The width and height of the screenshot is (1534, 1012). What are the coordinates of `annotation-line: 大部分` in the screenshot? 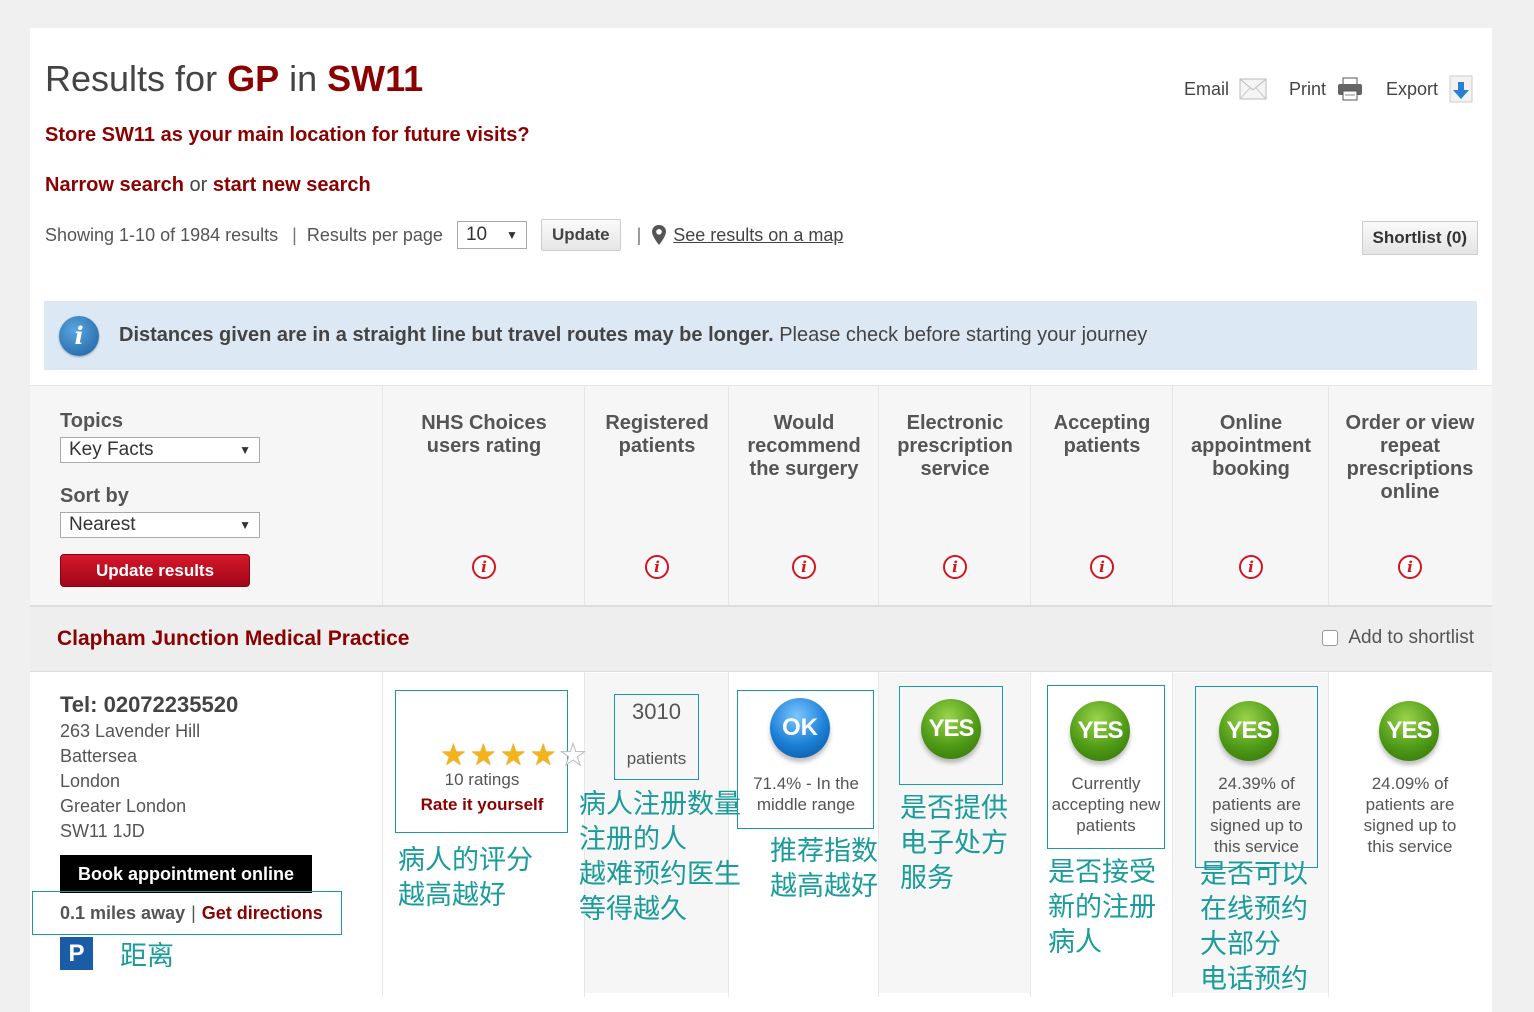 It's located at (1240, 944).